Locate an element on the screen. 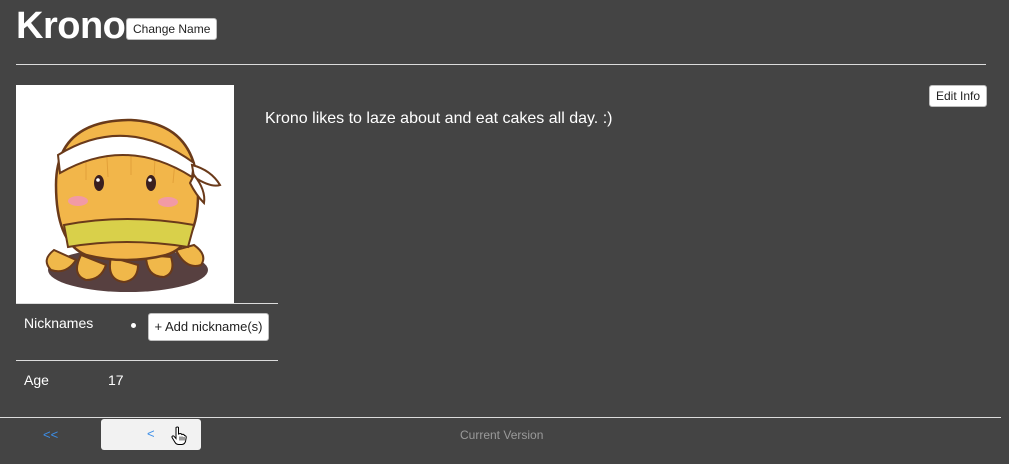 The image size is (1009, 464). first-version-link: << is located at coordinates (50, 435).